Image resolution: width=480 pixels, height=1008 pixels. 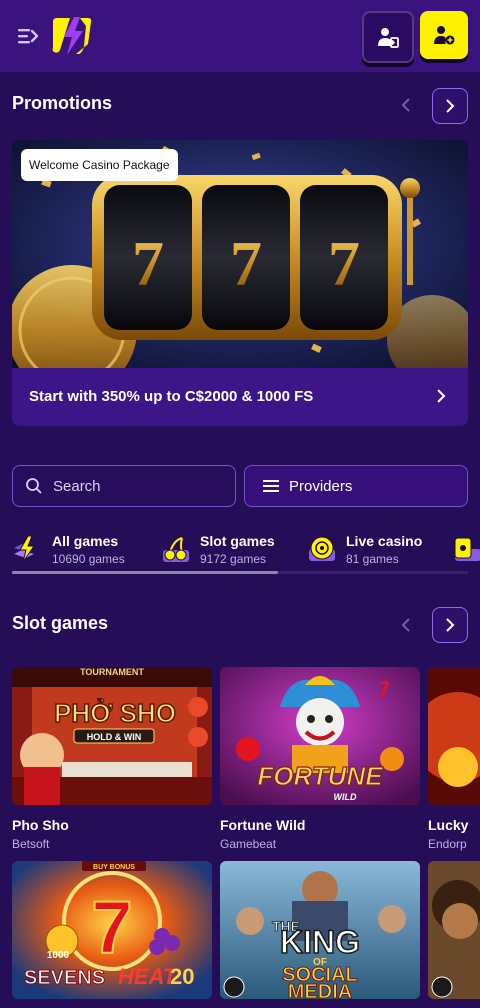 I want to click on login-button, so click(x=388, y=37).